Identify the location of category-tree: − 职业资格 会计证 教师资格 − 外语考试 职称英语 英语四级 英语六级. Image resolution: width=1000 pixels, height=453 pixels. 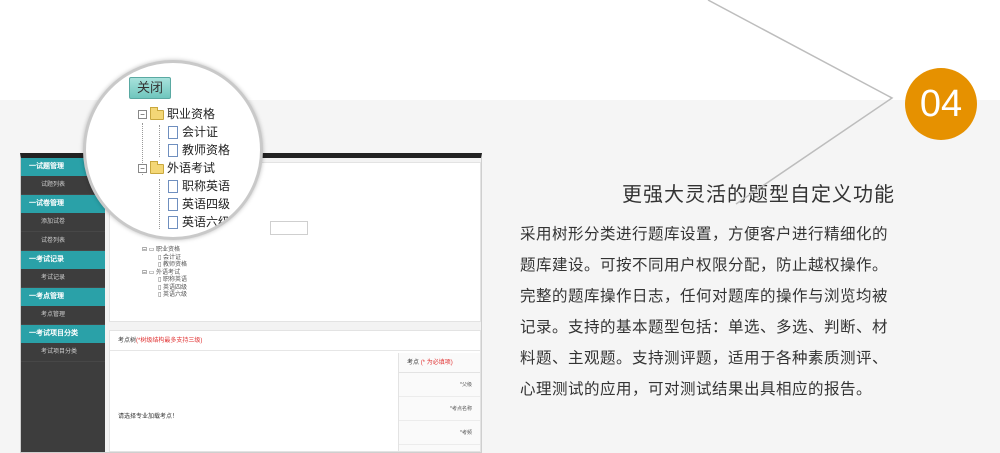
(184, 168).